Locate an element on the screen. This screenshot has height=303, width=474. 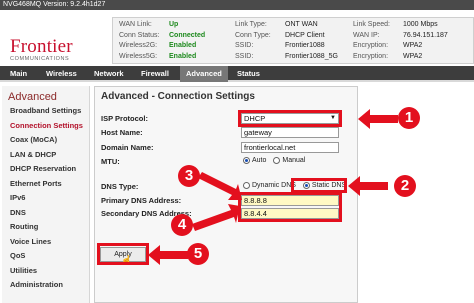
brand-name: Frontier is located at coordinates (41, 46).